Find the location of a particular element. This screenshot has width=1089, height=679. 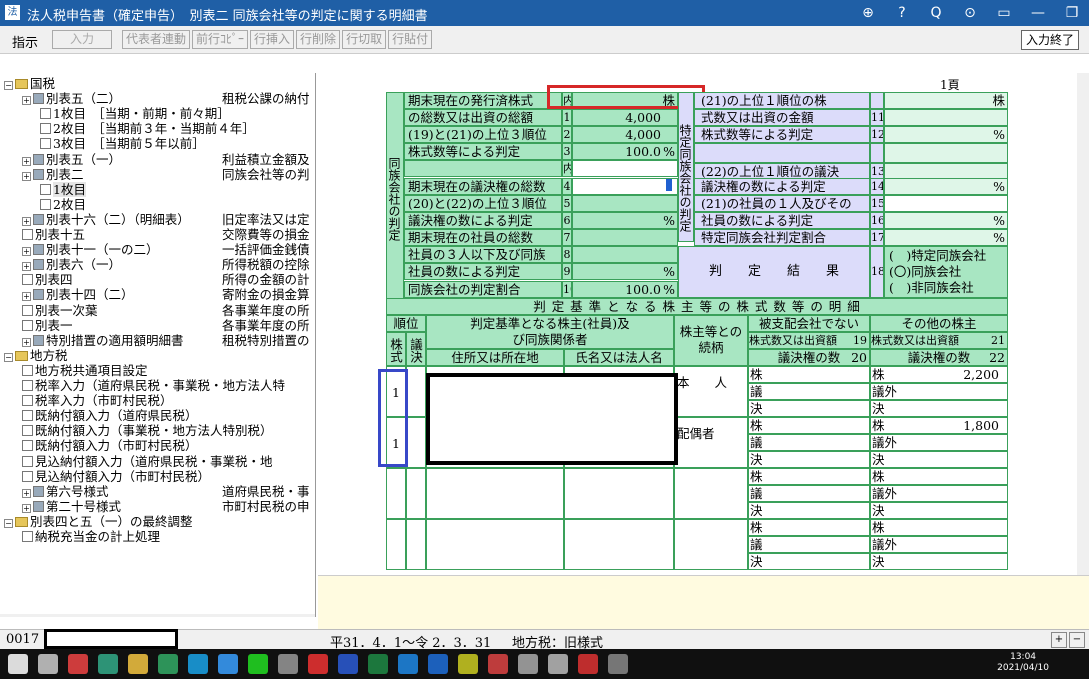

app-icon is located at coordinates (168, 664).